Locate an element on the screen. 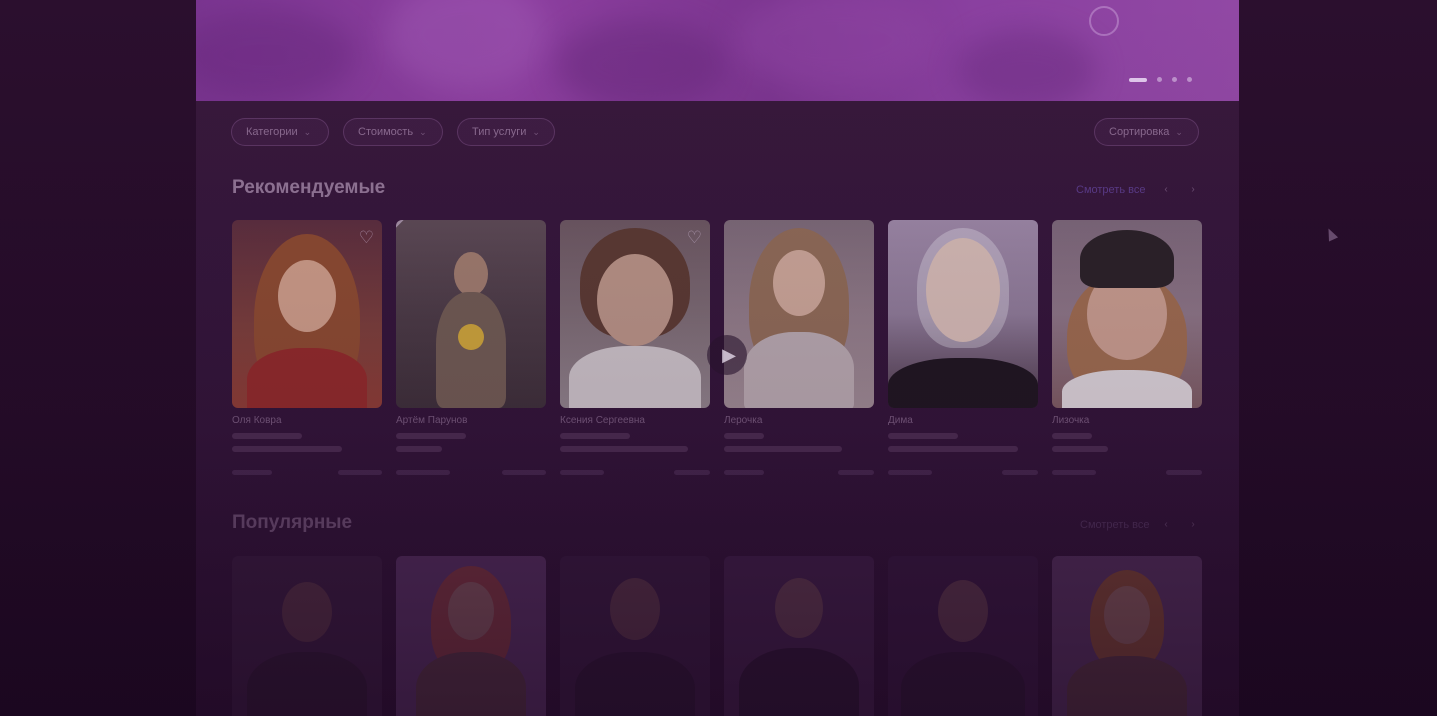 This screenshot has height=716, width=1437. performer-card: ♡ Оля Ковра is located at coordinates (307, 351).